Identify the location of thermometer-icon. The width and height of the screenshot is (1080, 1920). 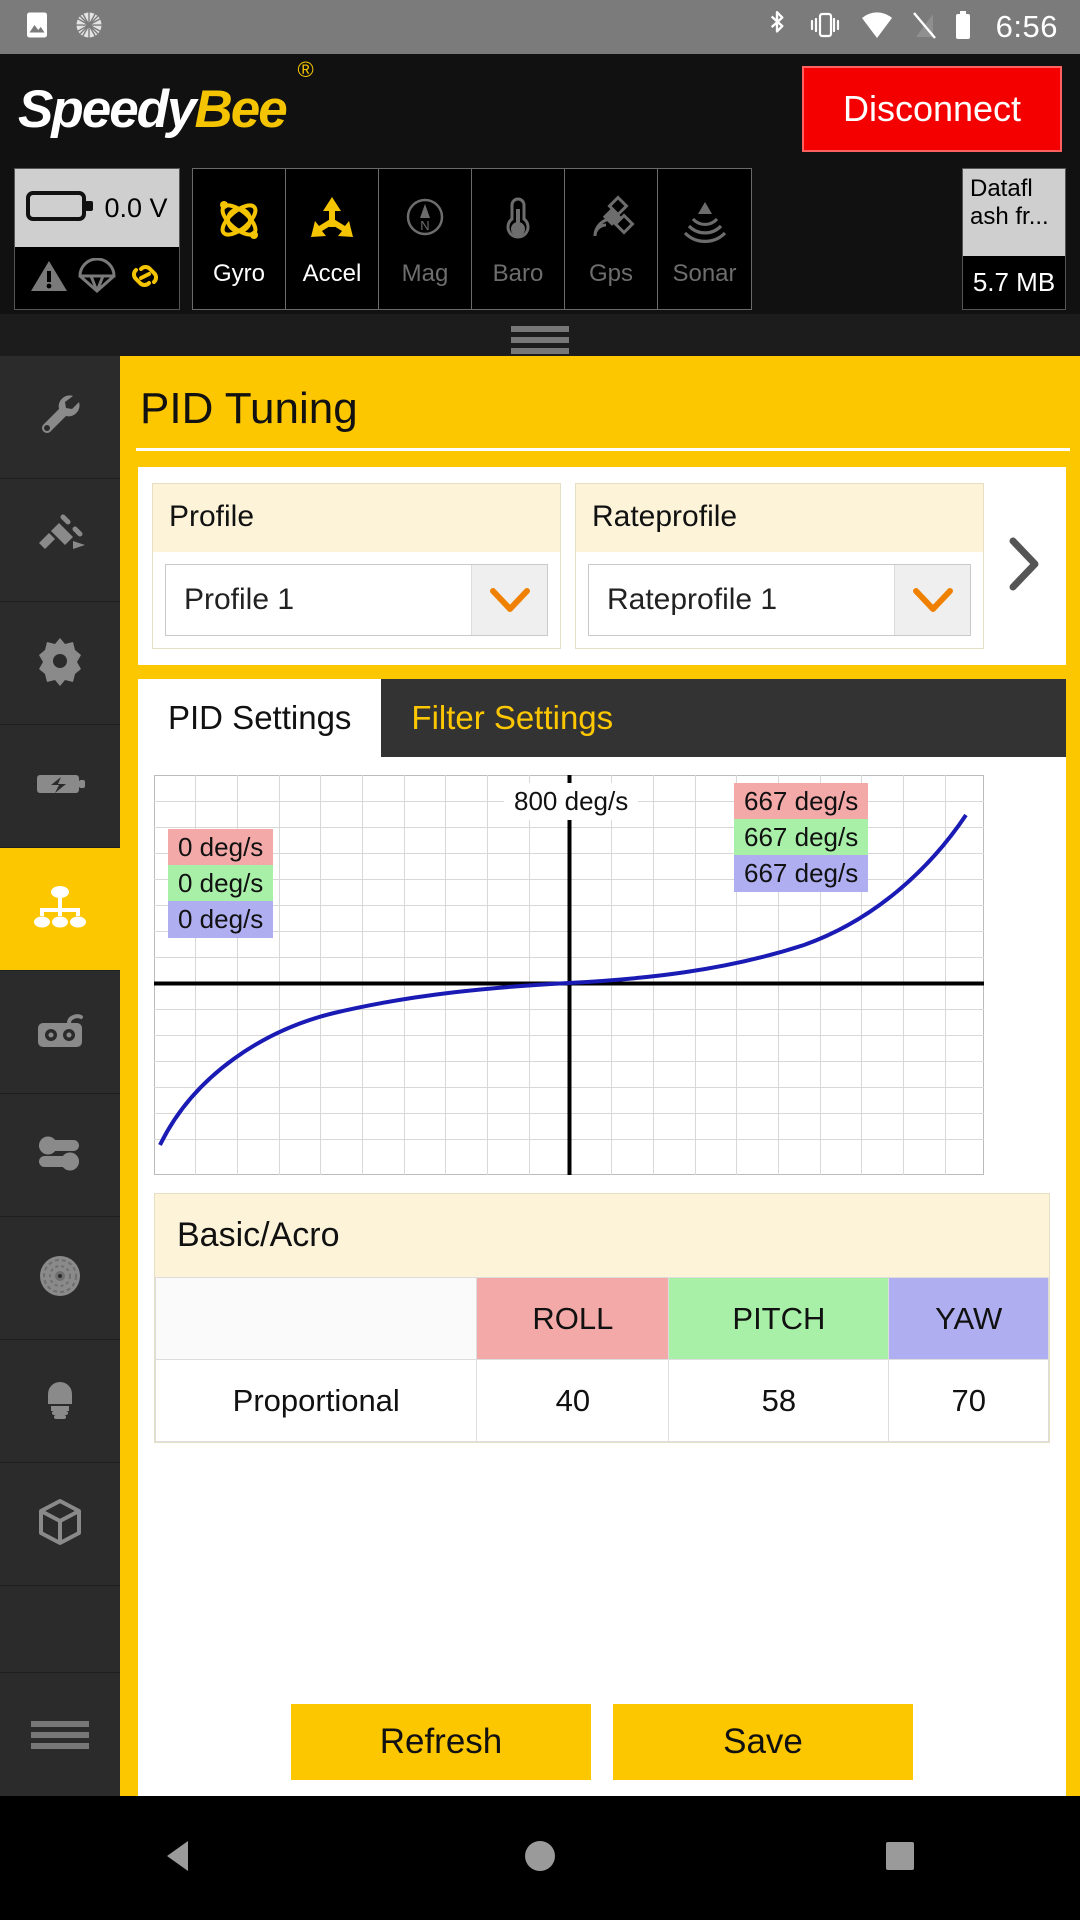
(518, 222).